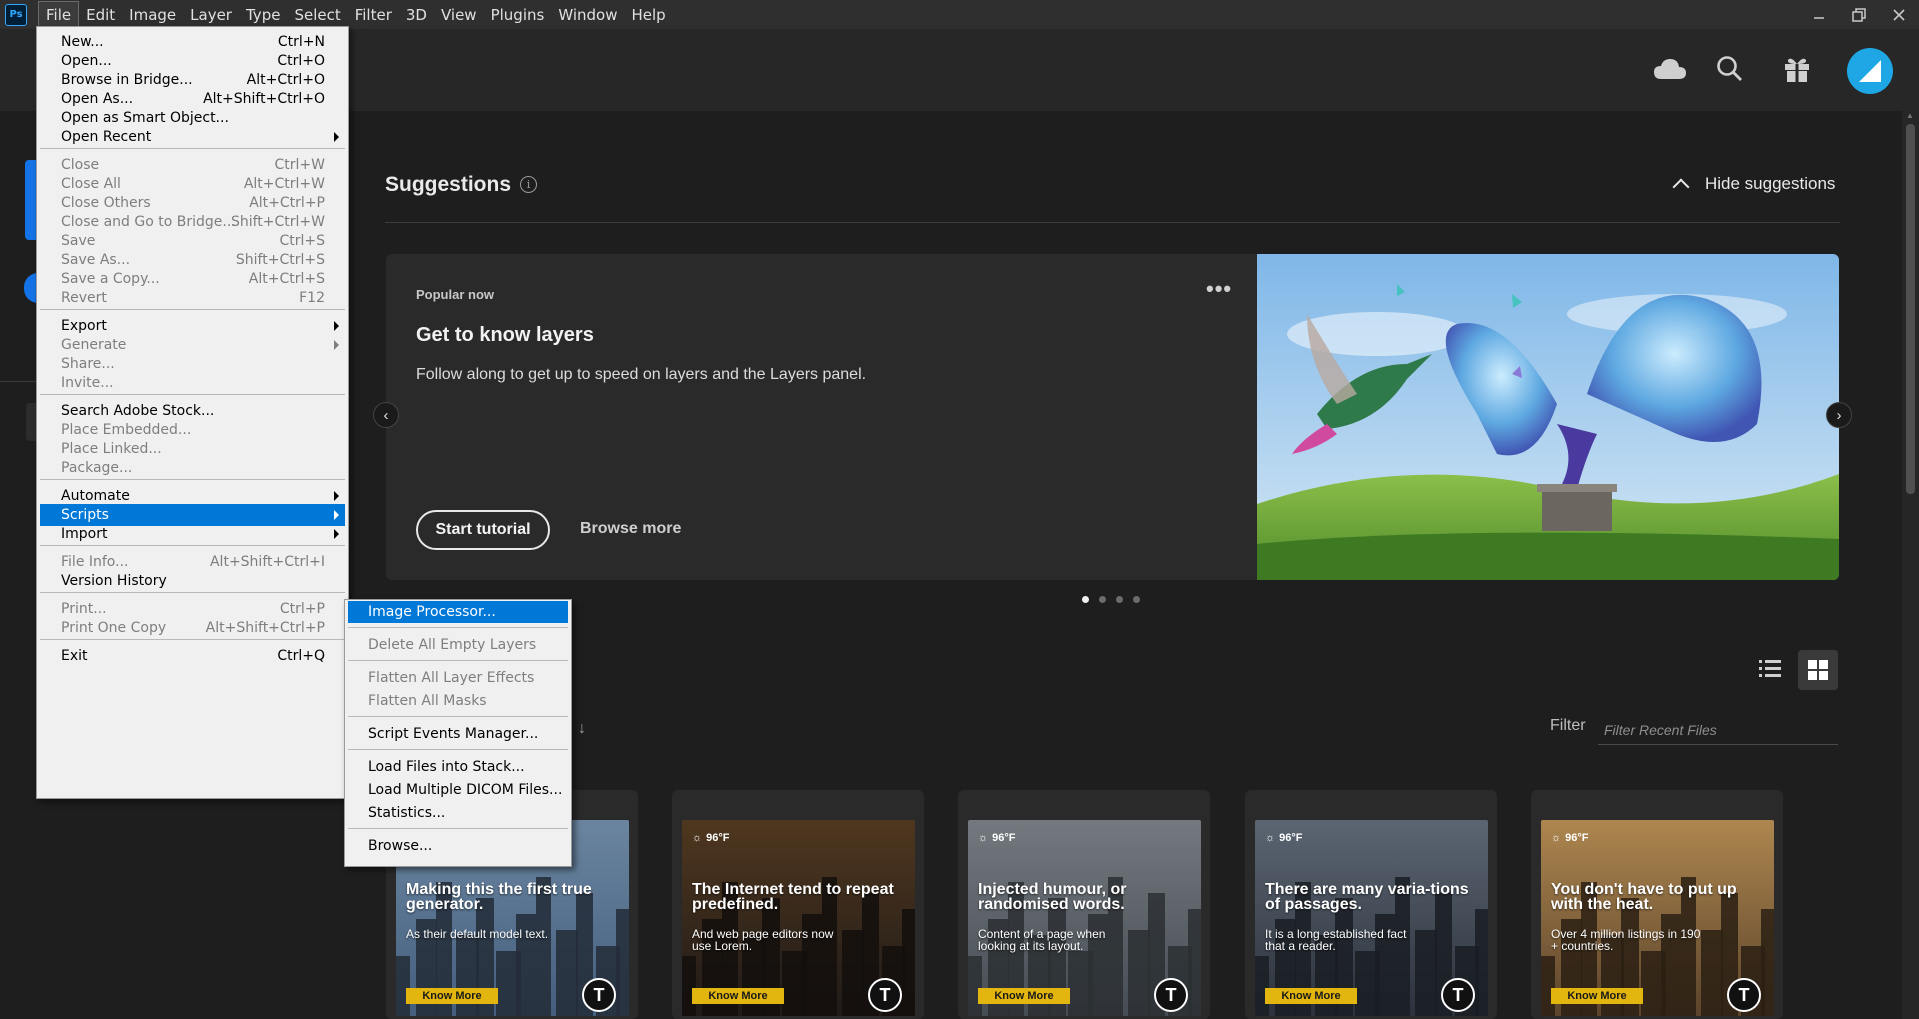 This screenshot has width=1919, height=1019. What do you see at coordinates (1219, 289) in the screenshot?
I see `more-options-icon: •••` at bounding box center [1219, 289].